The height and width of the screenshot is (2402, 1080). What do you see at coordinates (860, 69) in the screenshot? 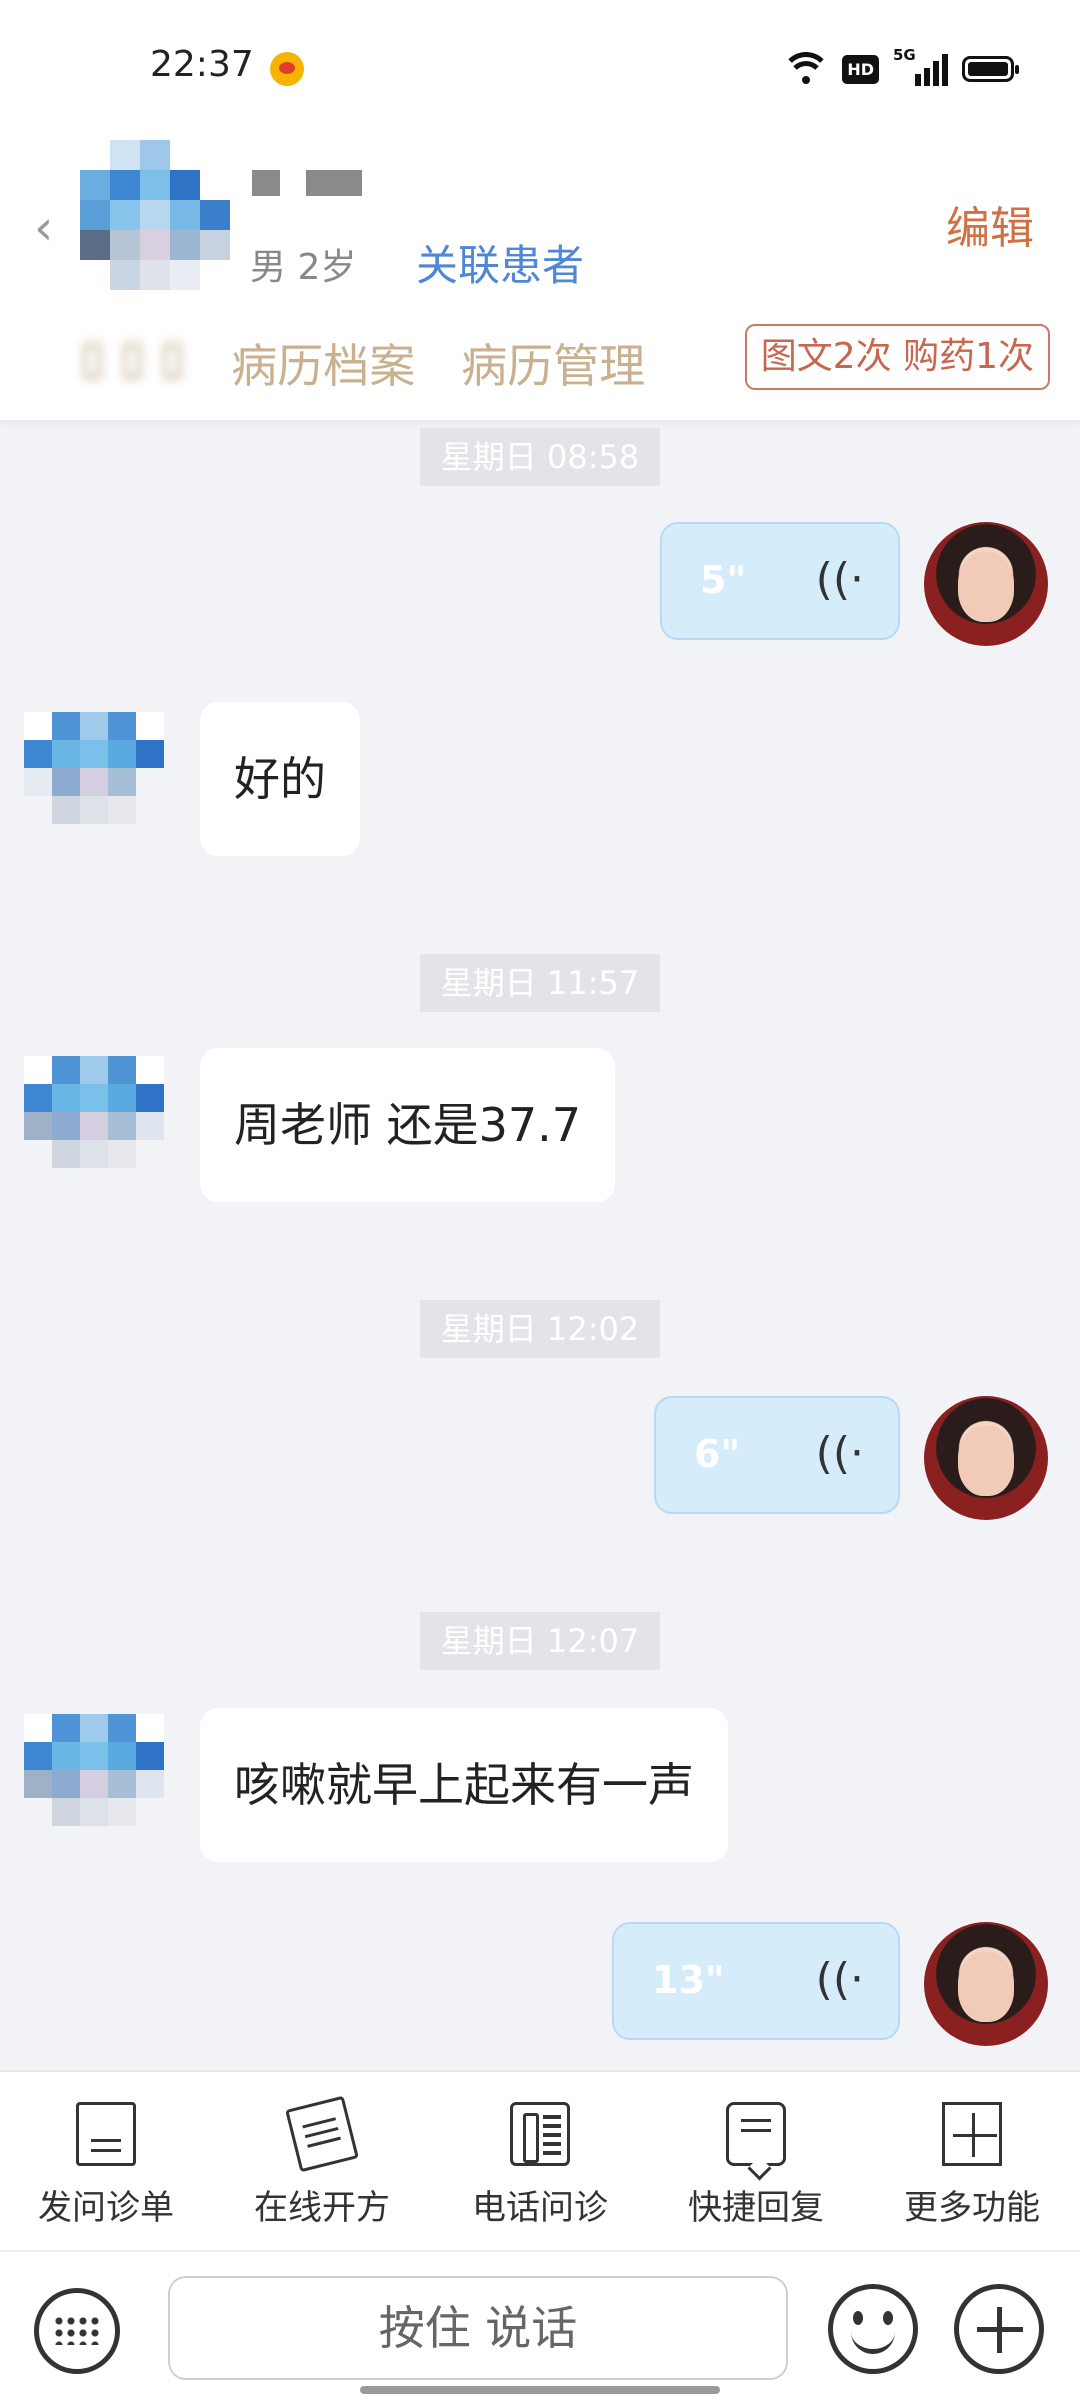
I see `hd-icon: HD` at bounding box center [860, 69].